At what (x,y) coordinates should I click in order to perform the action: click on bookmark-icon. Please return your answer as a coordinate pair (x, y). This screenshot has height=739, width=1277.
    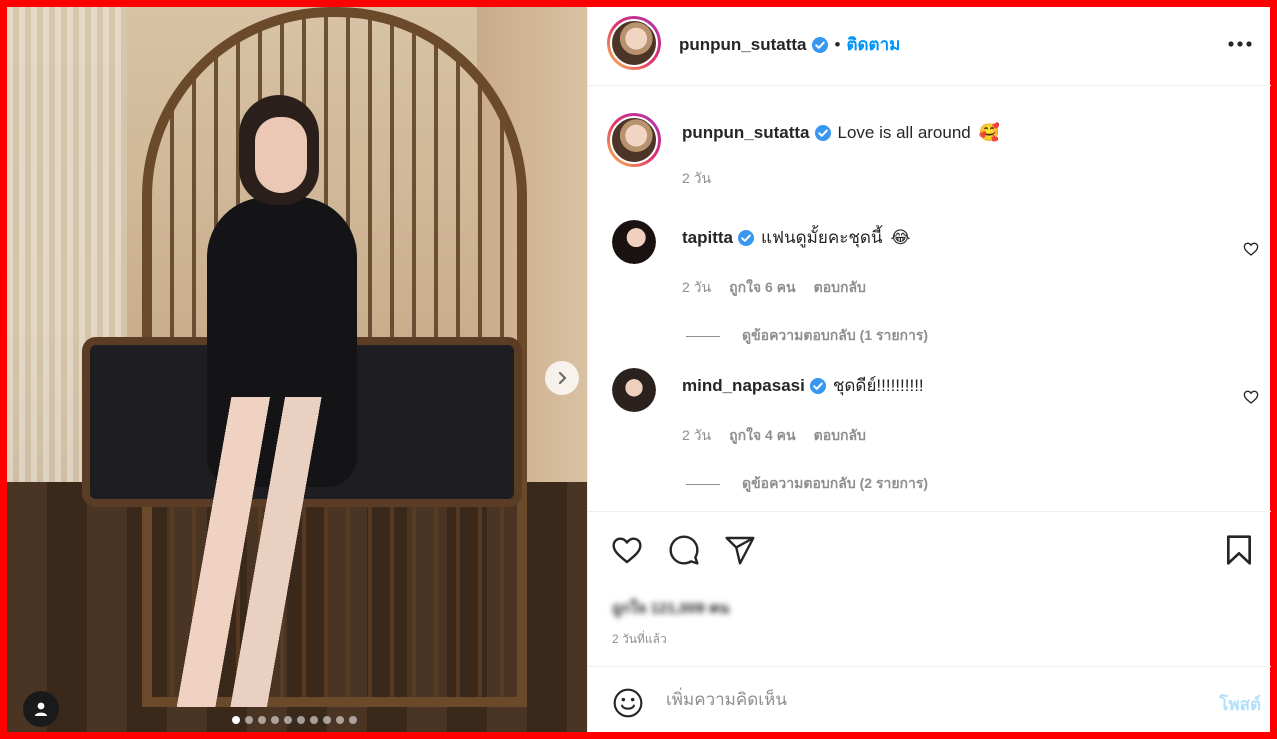
    Looking at the image, I should click on (1239, 550).